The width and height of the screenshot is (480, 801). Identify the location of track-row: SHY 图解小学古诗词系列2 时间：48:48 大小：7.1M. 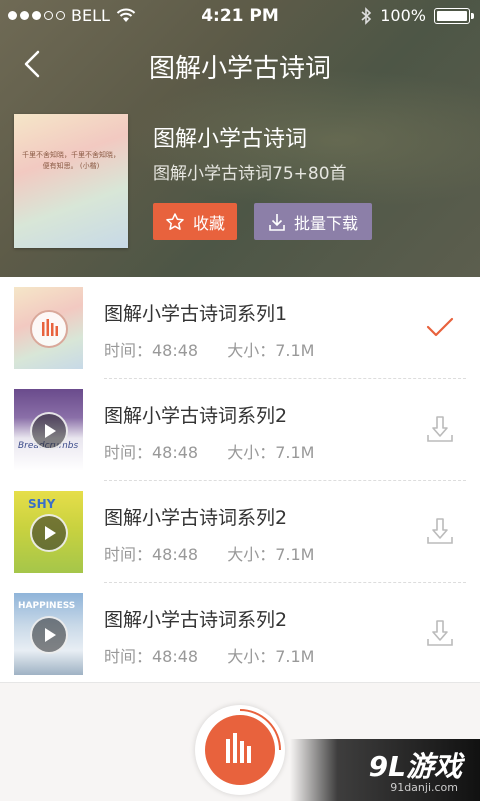
(240, 532).